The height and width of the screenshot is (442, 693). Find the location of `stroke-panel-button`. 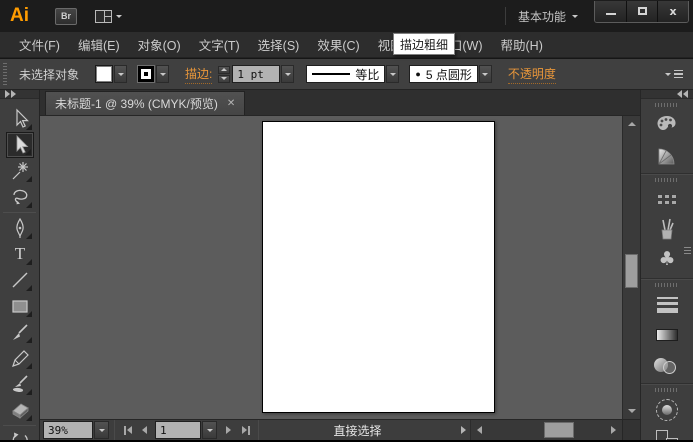

stroke-panel-button is located at coordinates (667, 304).